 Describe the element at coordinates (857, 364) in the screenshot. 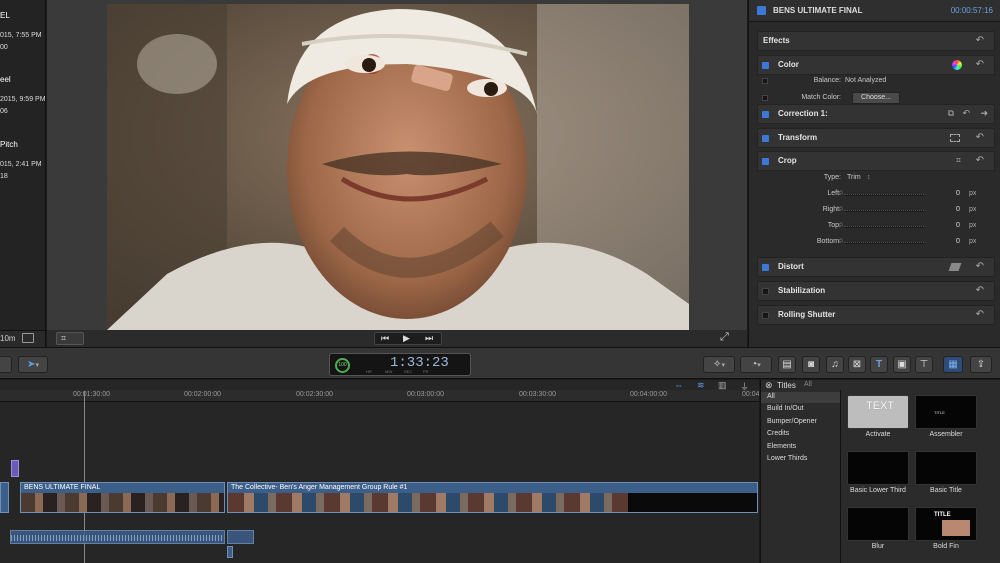

I see `transitions-browser-button: ⊠` at that location.